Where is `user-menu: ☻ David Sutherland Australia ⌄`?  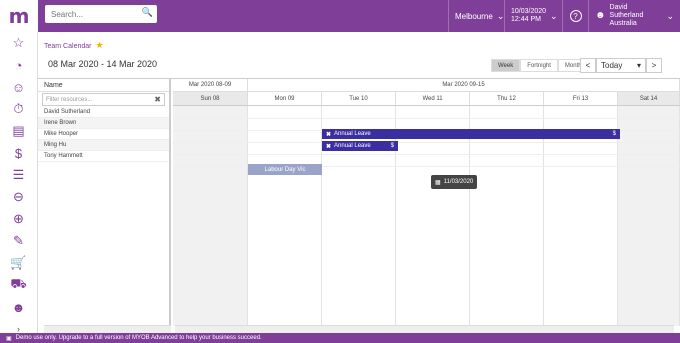
user-menu: ☻ David Sutherland Australia ⌄ is located at coordinates (634, 16).